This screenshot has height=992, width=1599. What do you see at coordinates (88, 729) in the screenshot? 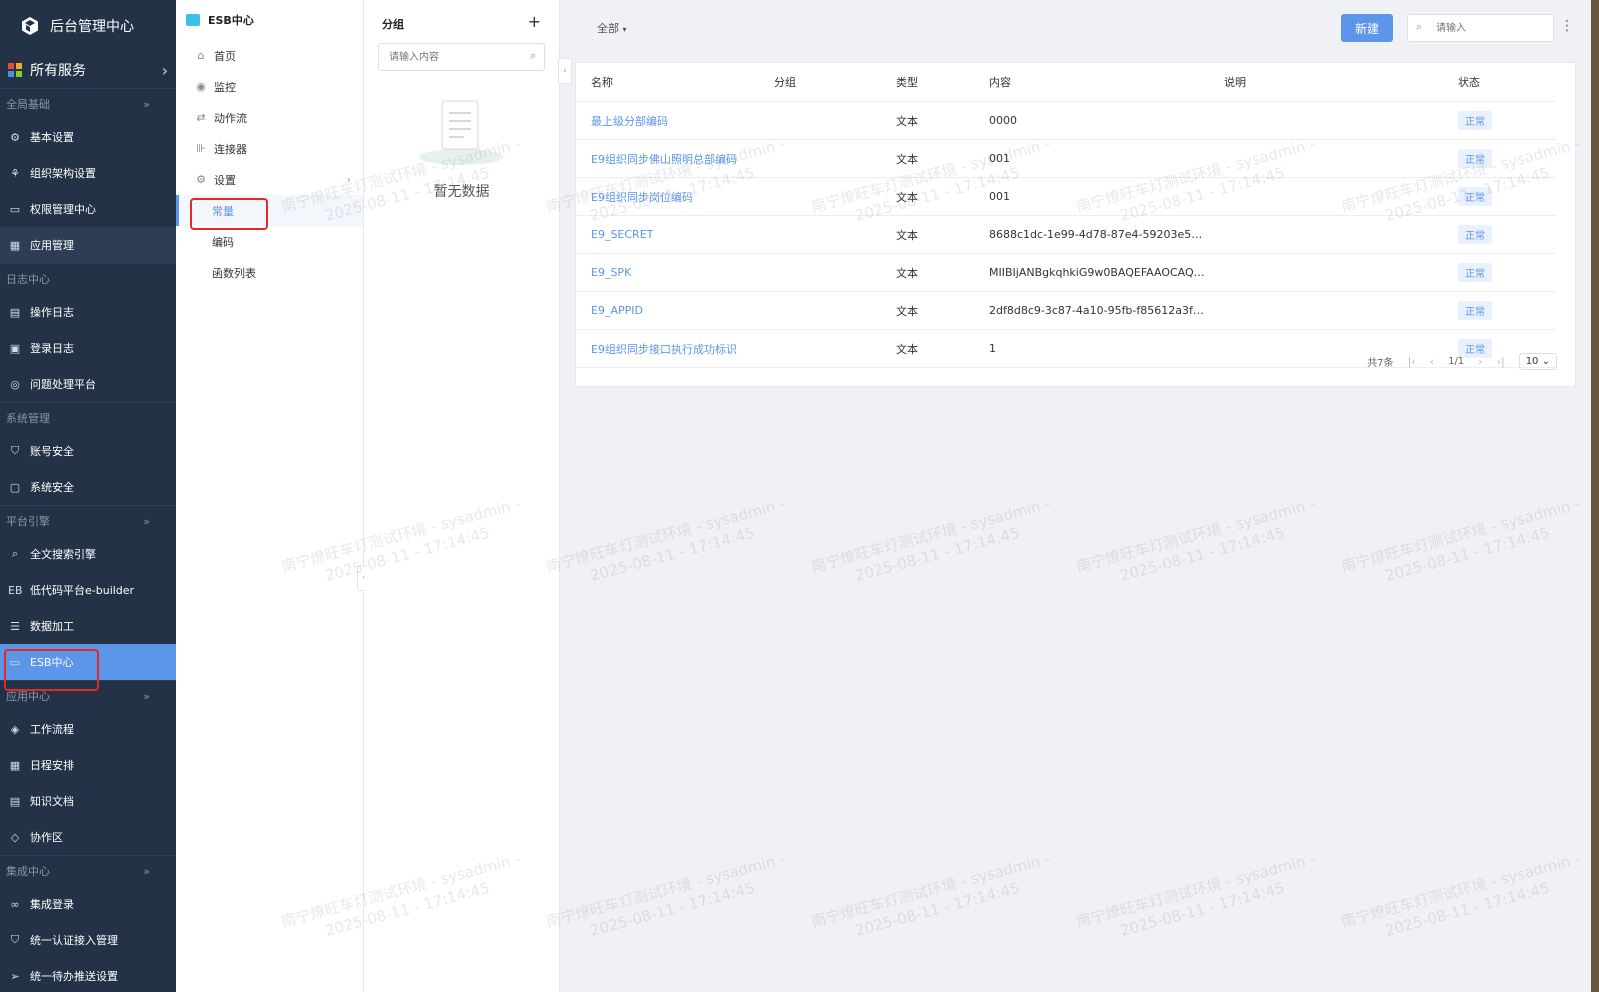
I see `sidebar-item-workflow: ◈ 工作流程` at bounding box center [88, 729].